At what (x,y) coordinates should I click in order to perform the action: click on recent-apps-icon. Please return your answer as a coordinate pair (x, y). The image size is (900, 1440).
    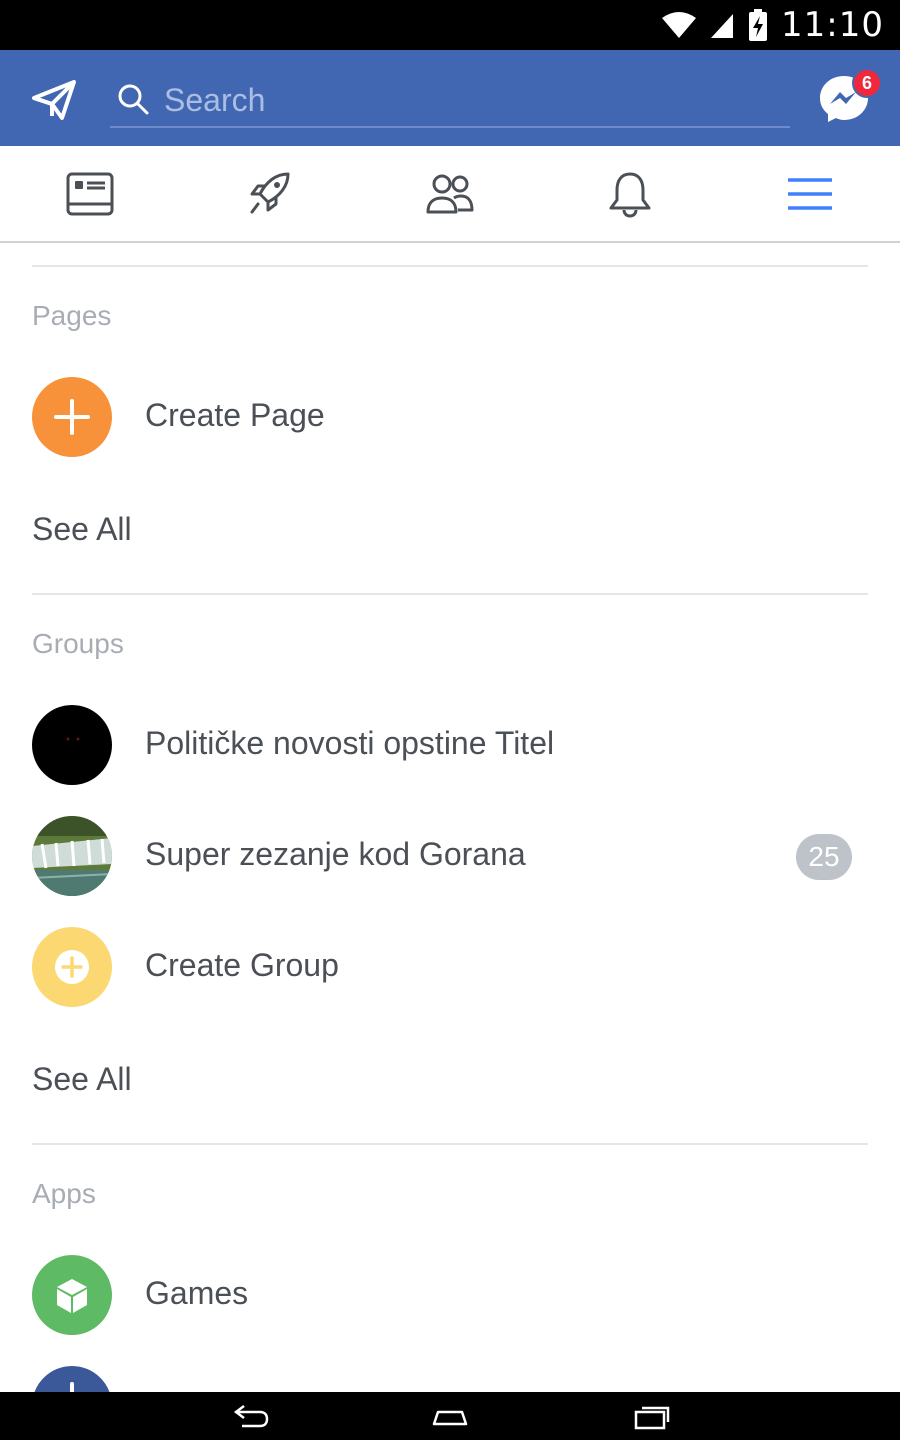
    Looking at the image, I should click on (652, 1416).